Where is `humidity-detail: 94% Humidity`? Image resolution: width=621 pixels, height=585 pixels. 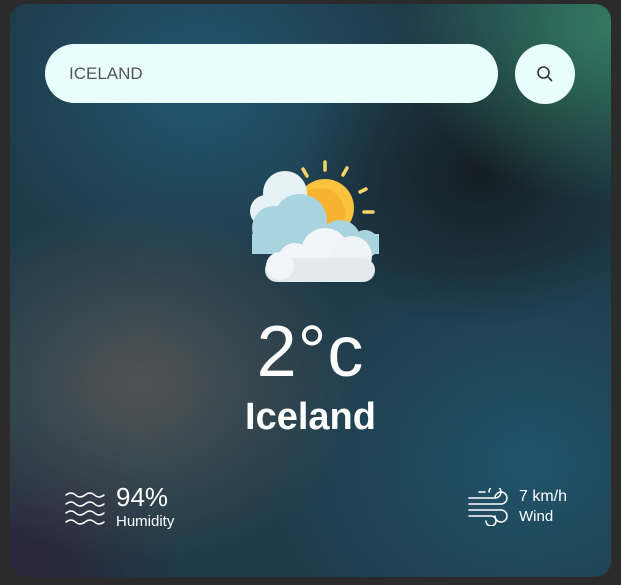
humidity-detail: 94% Humidity is located at coordinates (119, 507).